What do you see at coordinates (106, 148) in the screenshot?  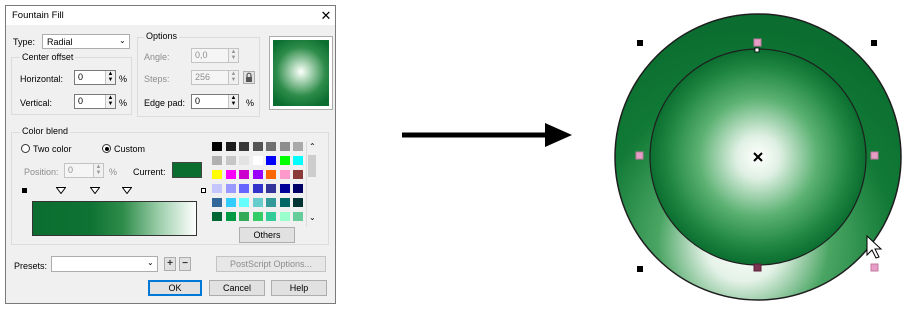 I see `custom-radio` at bounding box center [106, 148].